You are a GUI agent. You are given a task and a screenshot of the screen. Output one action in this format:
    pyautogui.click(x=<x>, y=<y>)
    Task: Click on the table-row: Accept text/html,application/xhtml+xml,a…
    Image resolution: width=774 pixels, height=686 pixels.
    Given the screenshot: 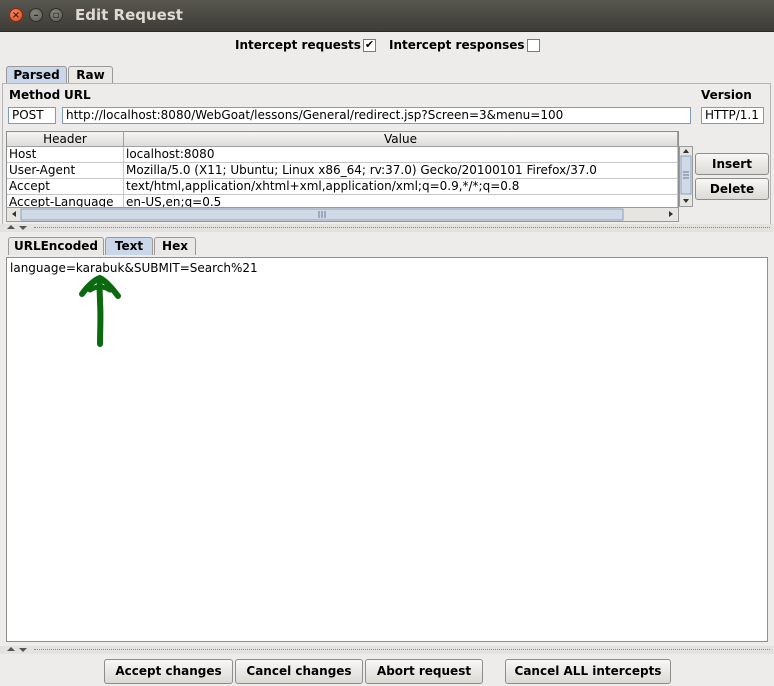 What is the action you would take?
    pyautogui.click(x=342, y=187)
    